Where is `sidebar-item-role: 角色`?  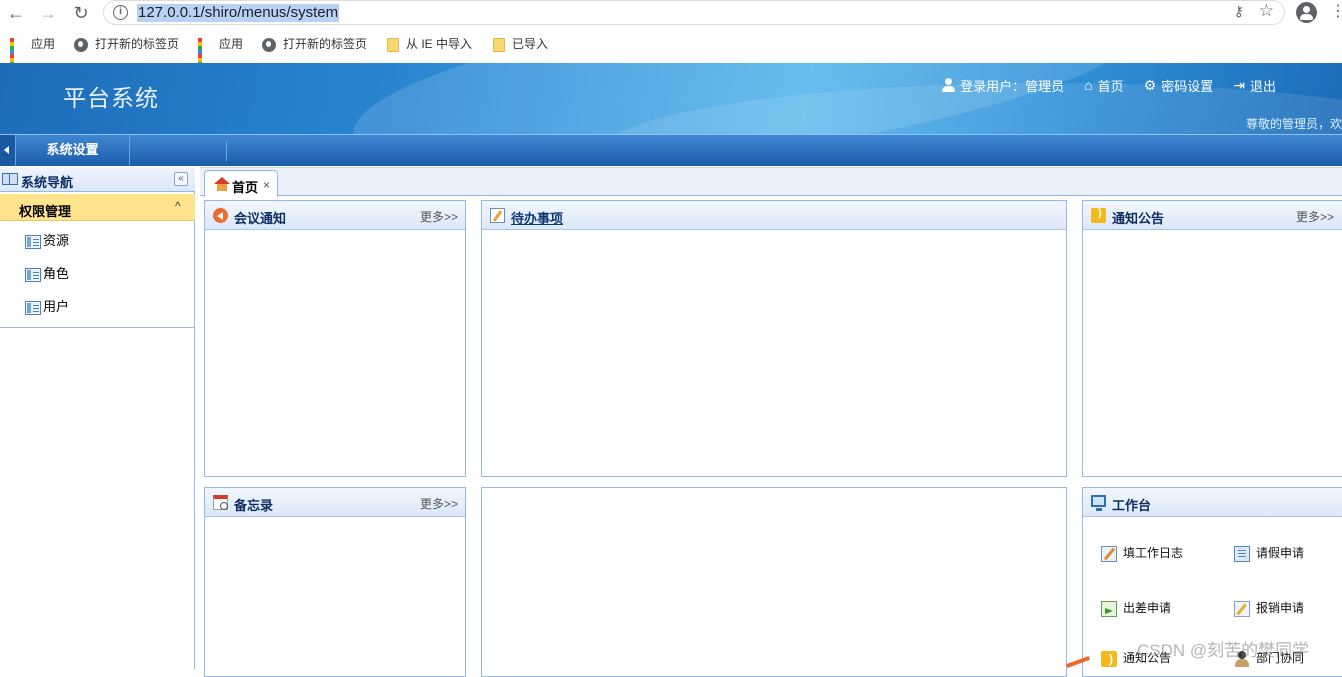
sidebar-item-role: 角色 is located at coordinates (47, 274).